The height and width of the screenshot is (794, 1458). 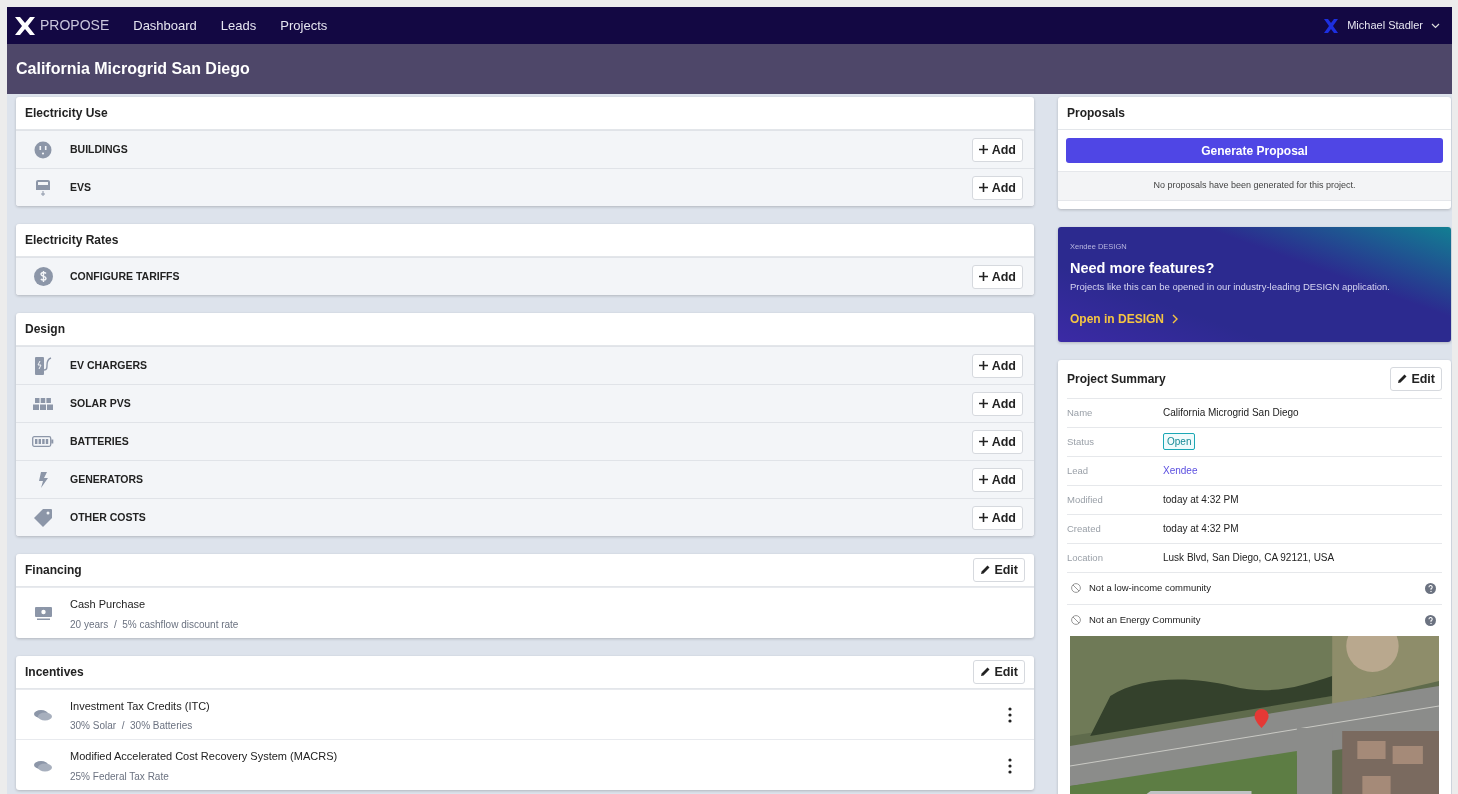 What do you see at coordinates (132, 726) in the screenshot?
I see `item-subtitle: 30% Solar / 30% Batteries` at bounding box center [132, 726].